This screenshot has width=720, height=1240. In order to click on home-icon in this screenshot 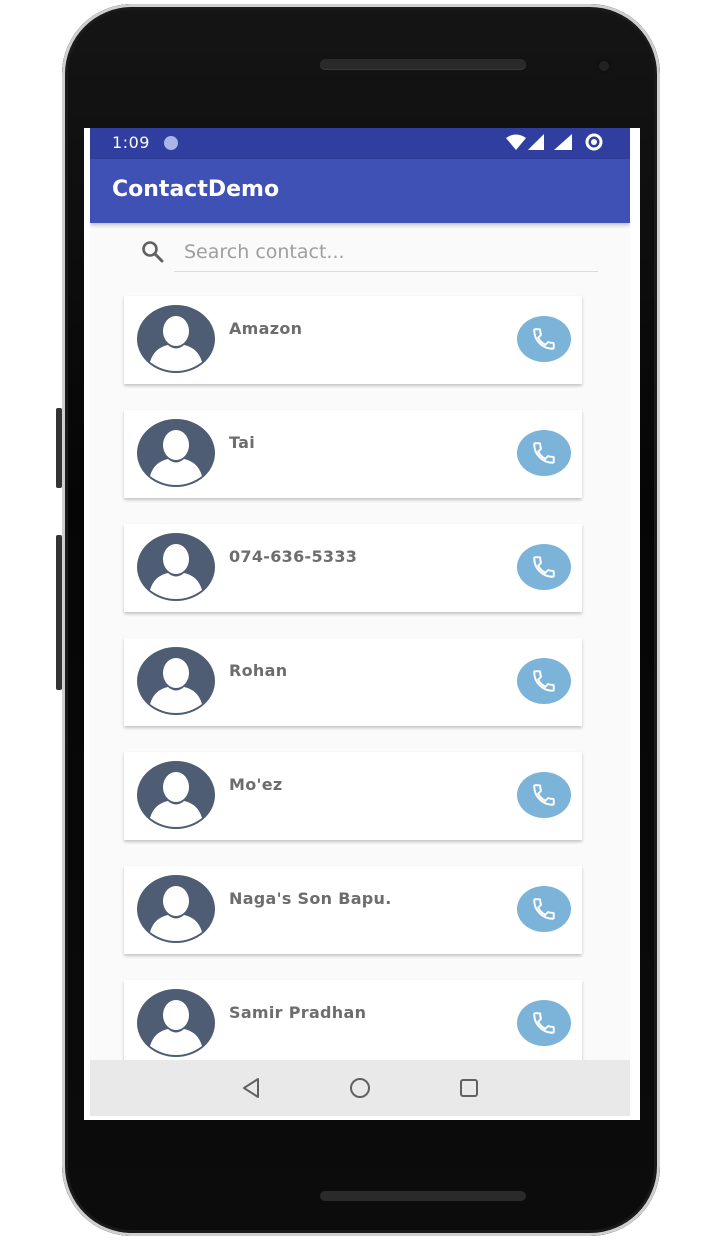, I will do `click(360, 1088)`.